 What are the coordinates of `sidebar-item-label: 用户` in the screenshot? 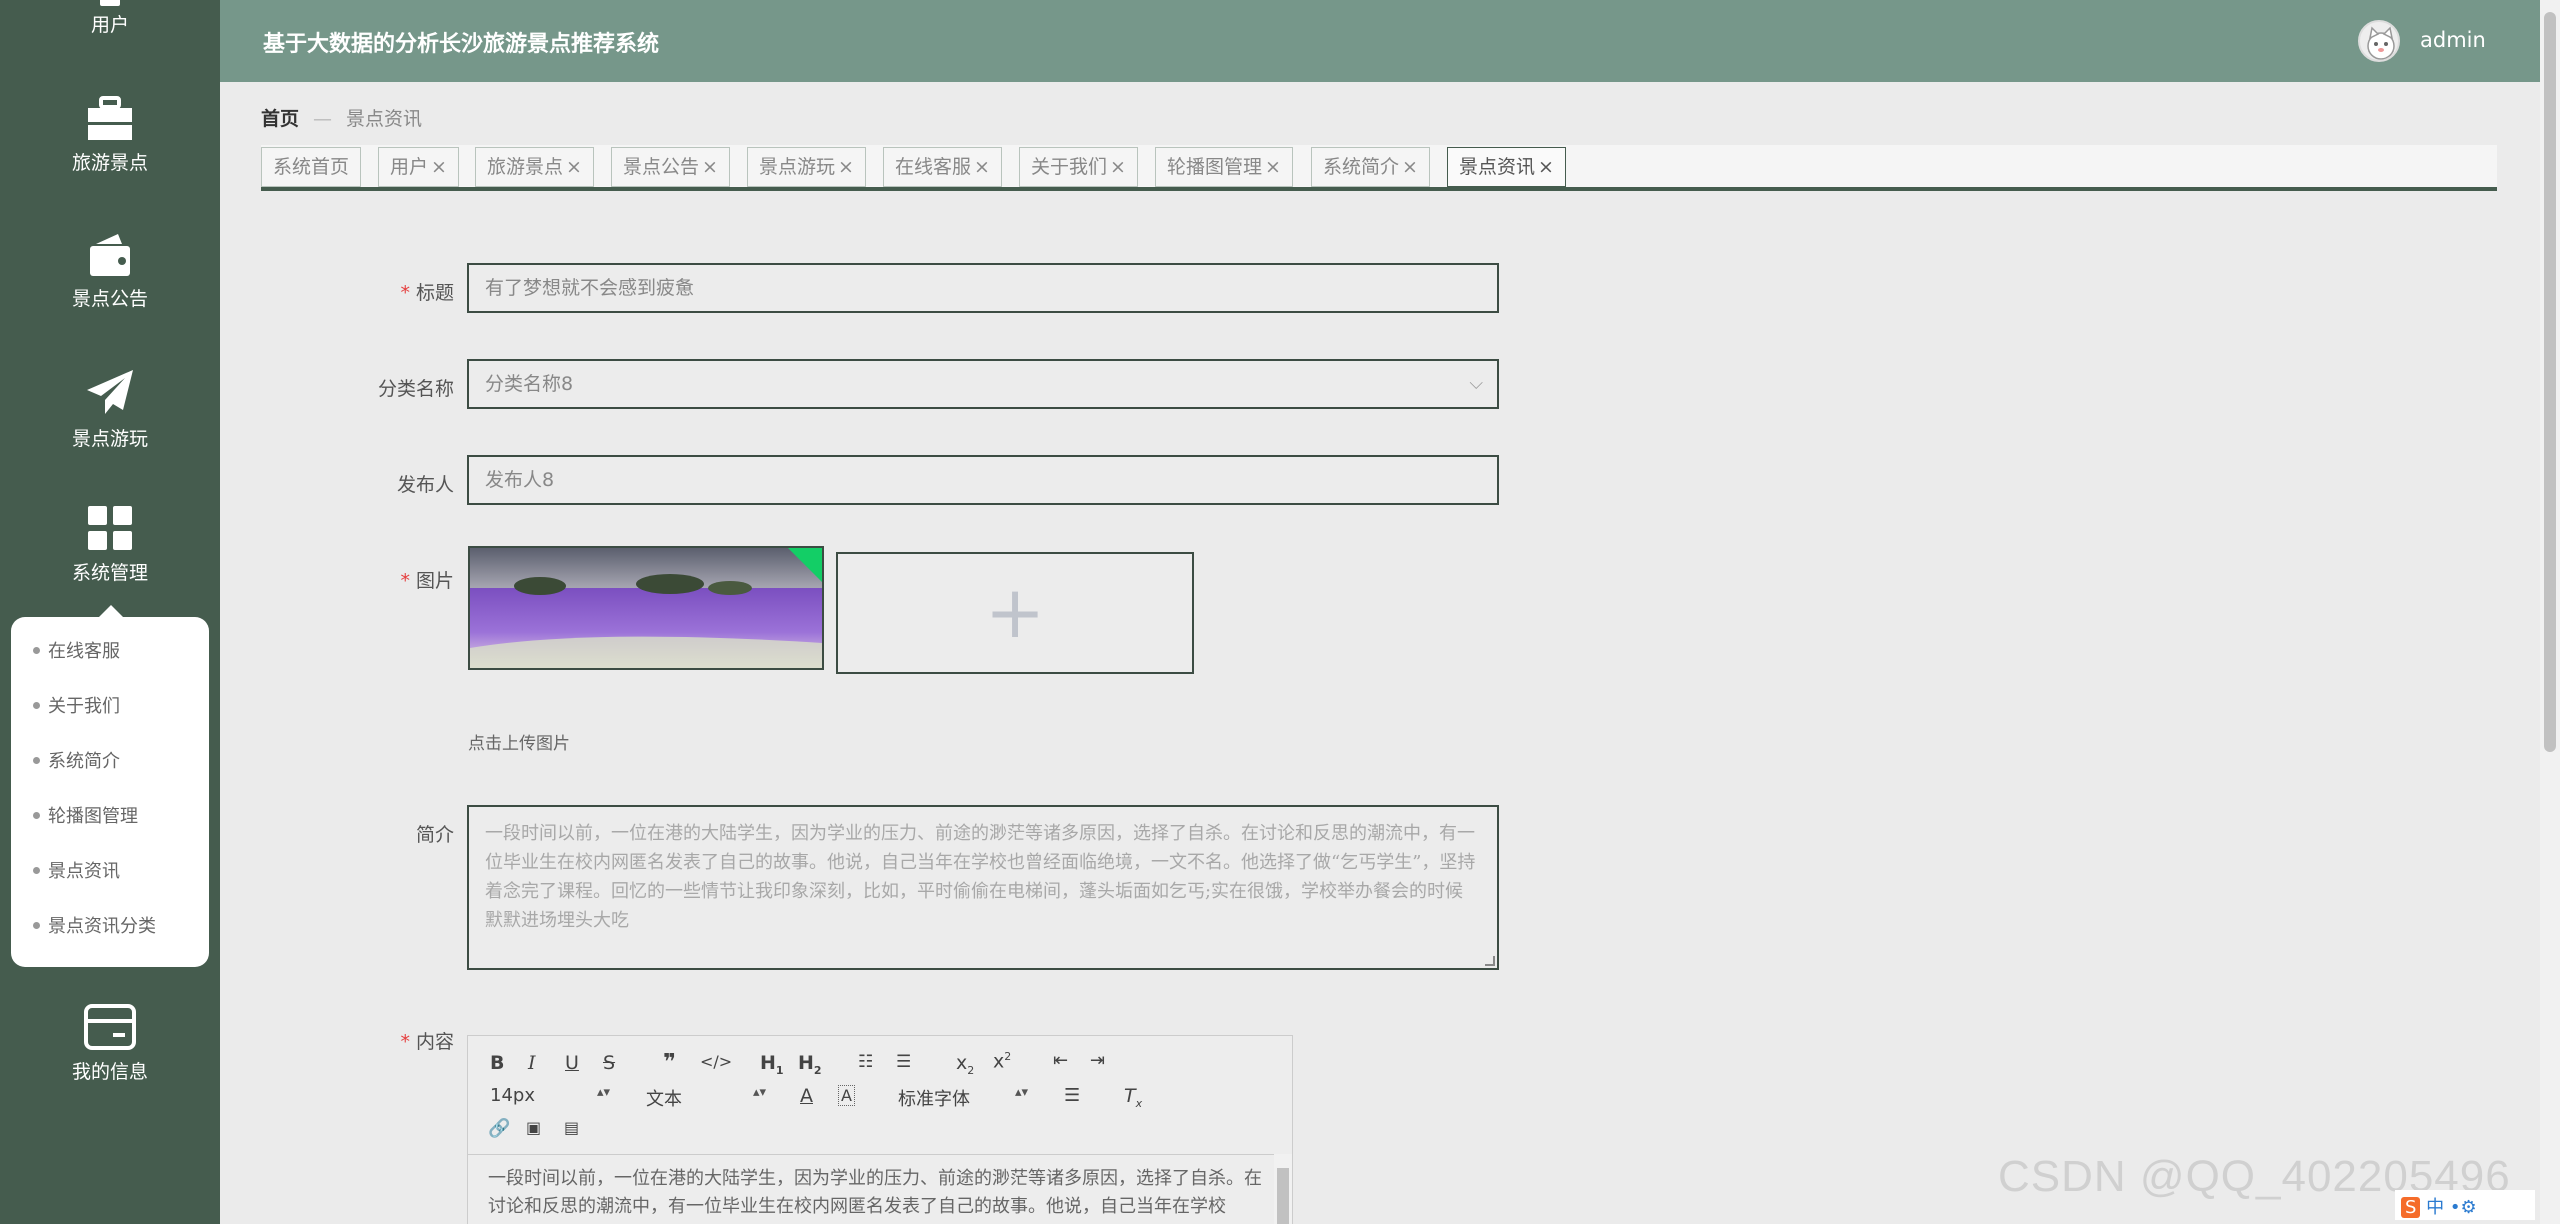 It's located at (109, 25).